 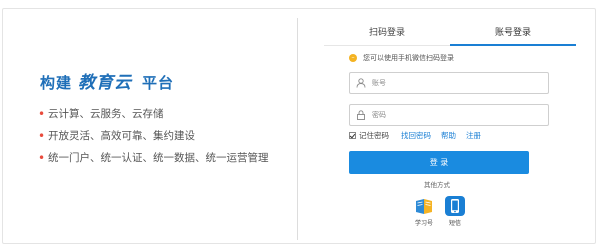 I want to click on login-tabs: 扫码登录 账号登录, so click(x=450, y=35).